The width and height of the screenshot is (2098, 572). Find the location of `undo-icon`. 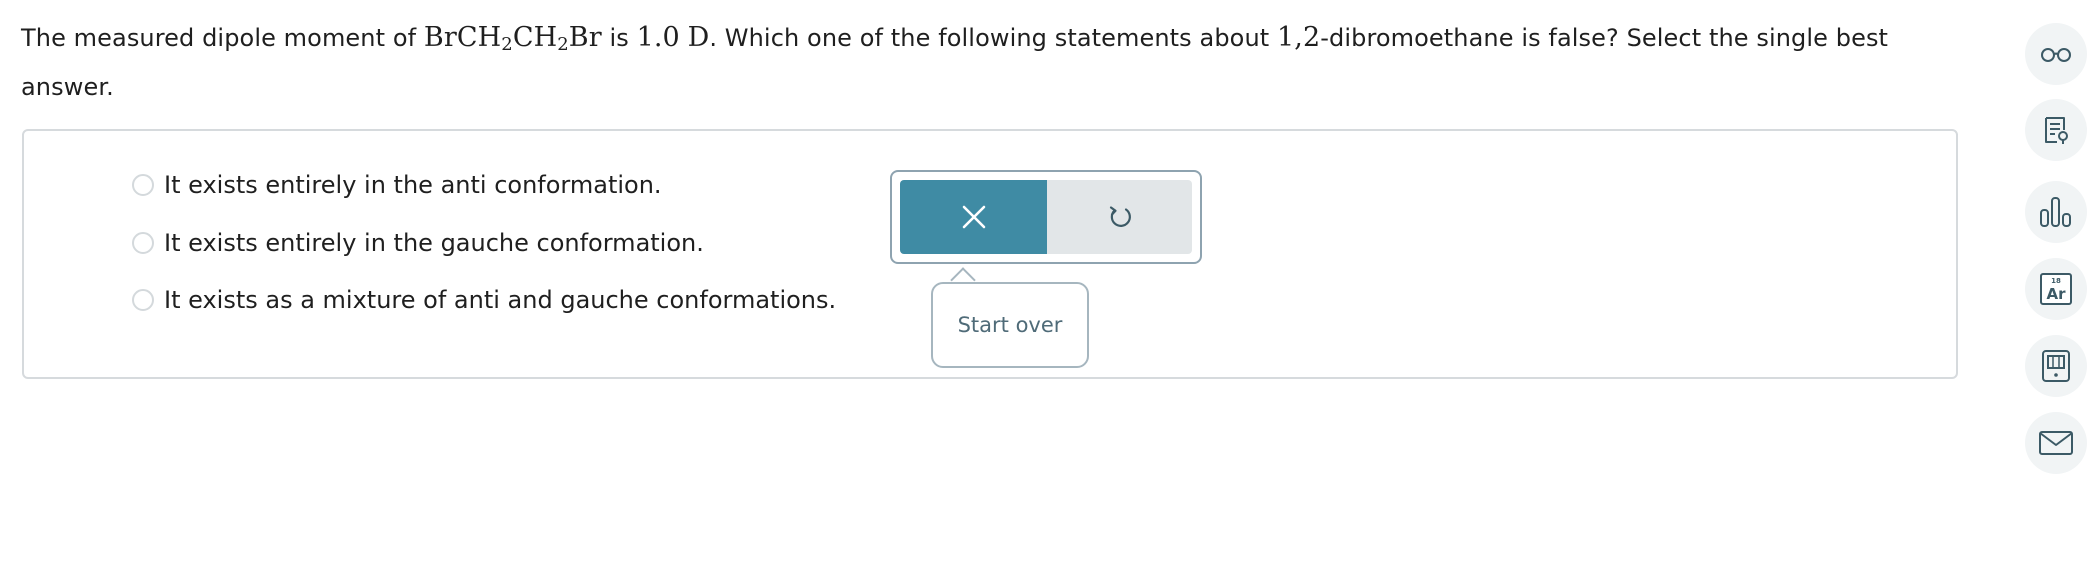

undo-icon is located at coordinates (1120, 216).